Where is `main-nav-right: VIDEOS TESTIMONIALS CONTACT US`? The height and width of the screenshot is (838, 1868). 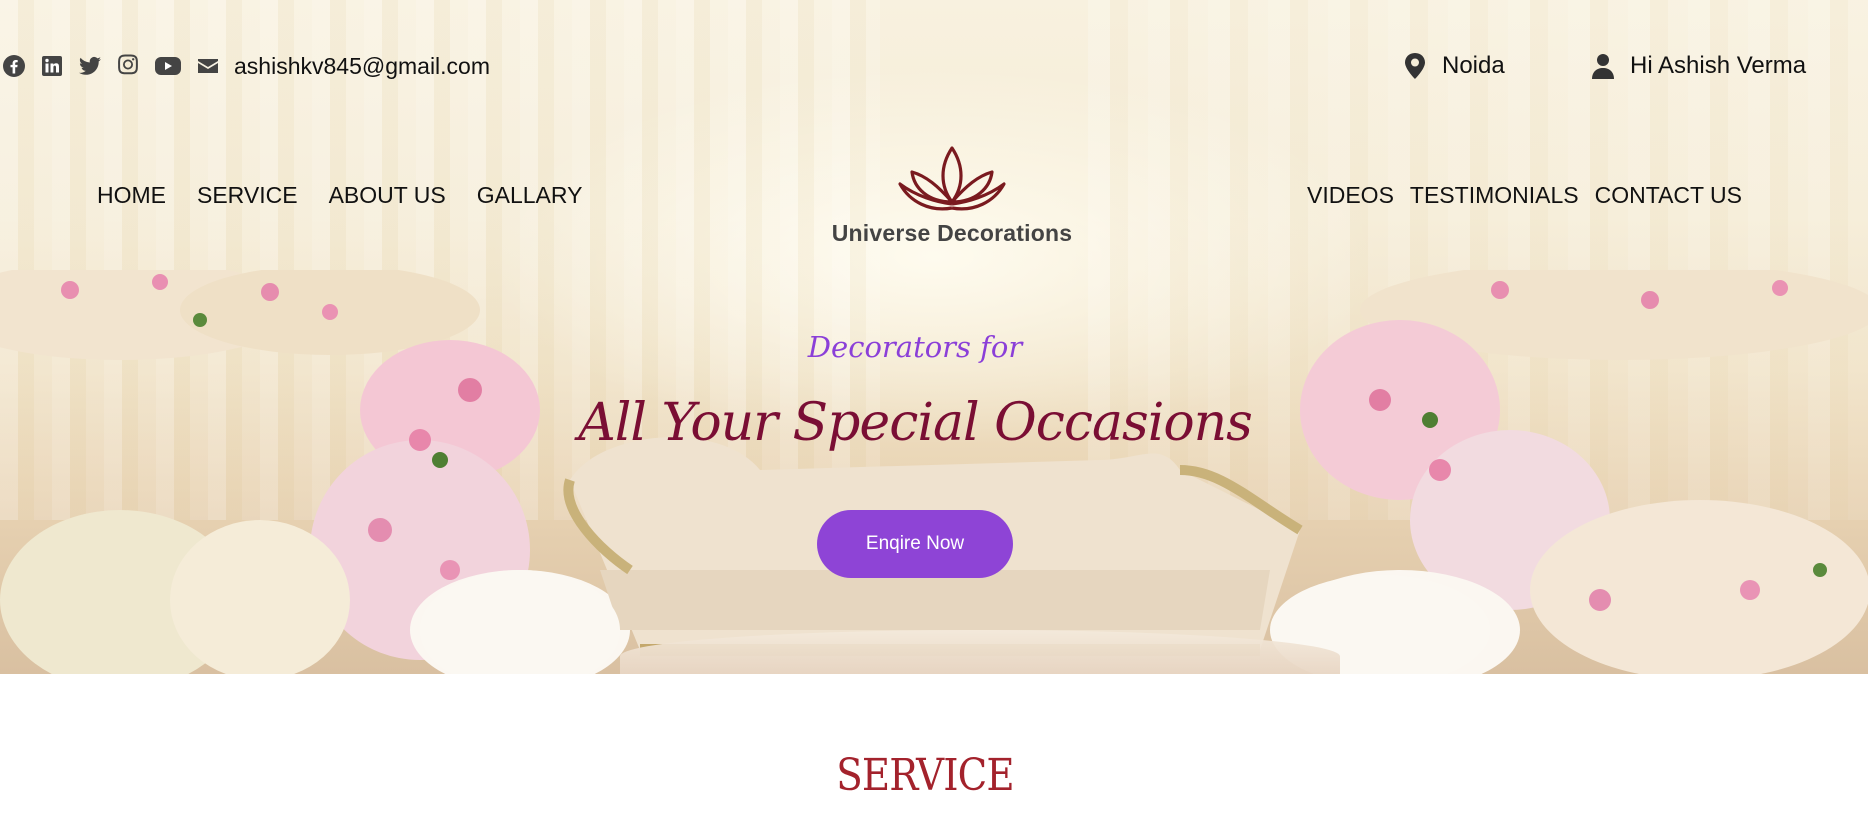 main-nav-right: VIDEOS TESTIMONIALS CONTACT US is located at coordinates (1532, 195).